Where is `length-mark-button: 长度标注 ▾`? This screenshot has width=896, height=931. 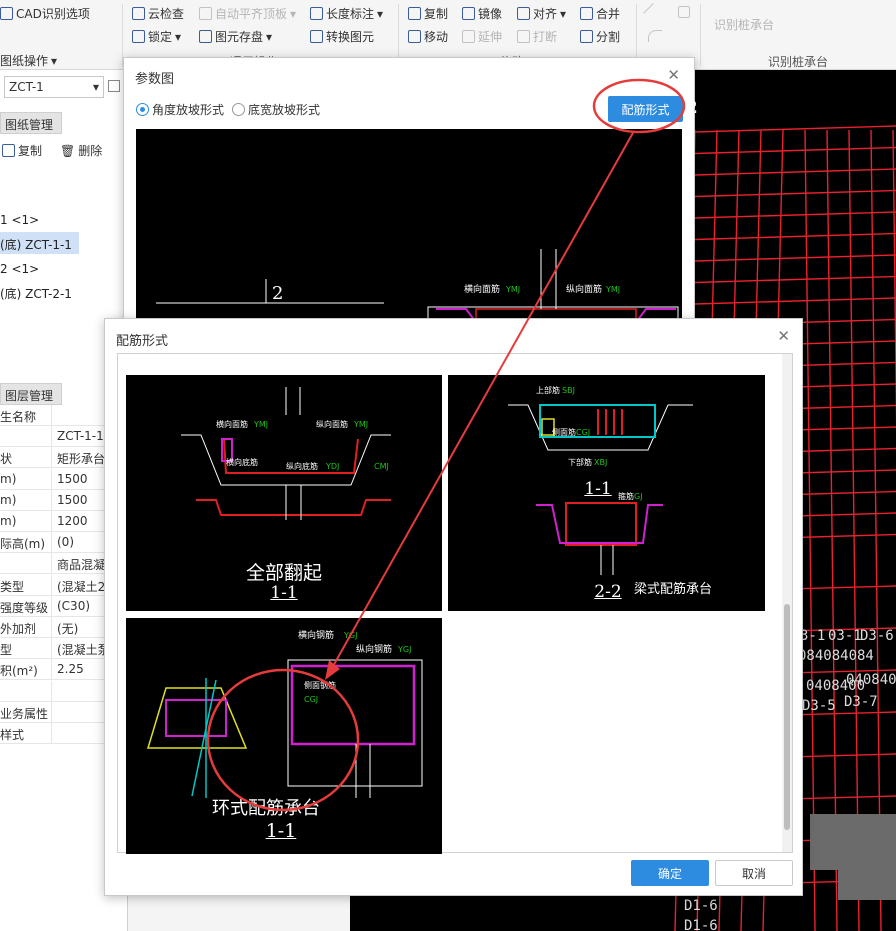 length-mark-button: 长度标注 ▾ is located at coordinates (346, 13).